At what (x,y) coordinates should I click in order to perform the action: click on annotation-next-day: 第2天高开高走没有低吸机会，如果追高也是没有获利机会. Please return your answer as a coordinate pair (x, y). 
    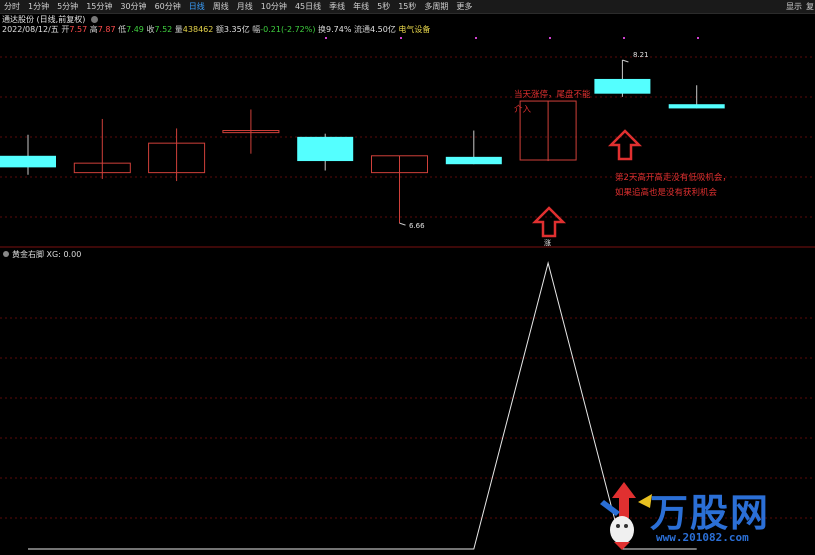
    Looking at the image, I should click on (673, 185).